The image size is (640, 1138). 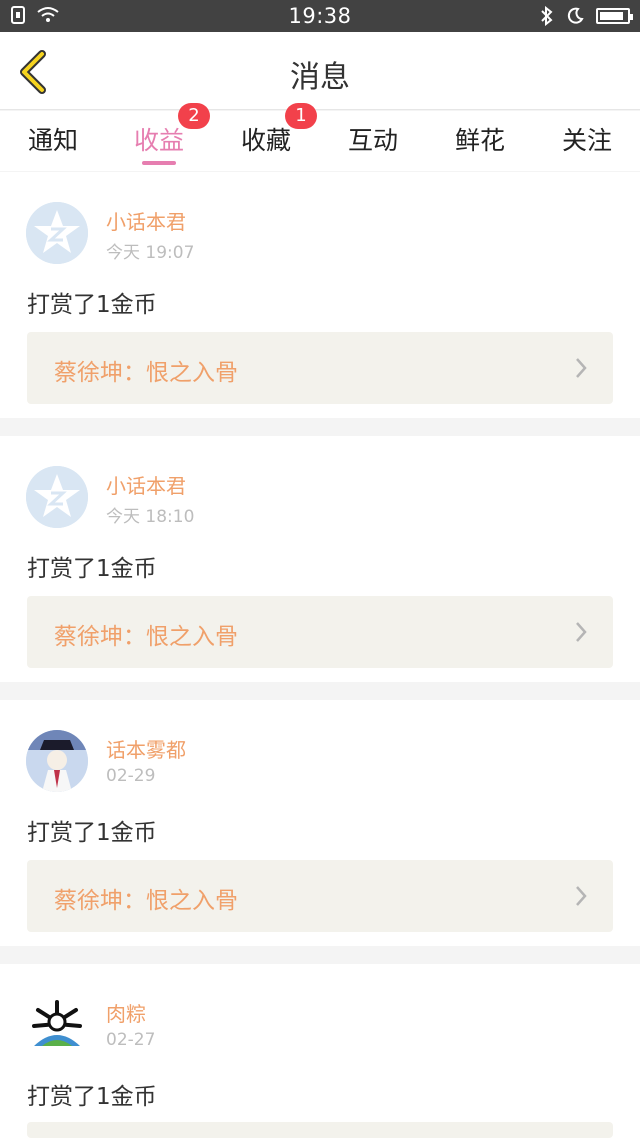 I want to click on tab-notifications: 通知, so click(x=53, y=141).